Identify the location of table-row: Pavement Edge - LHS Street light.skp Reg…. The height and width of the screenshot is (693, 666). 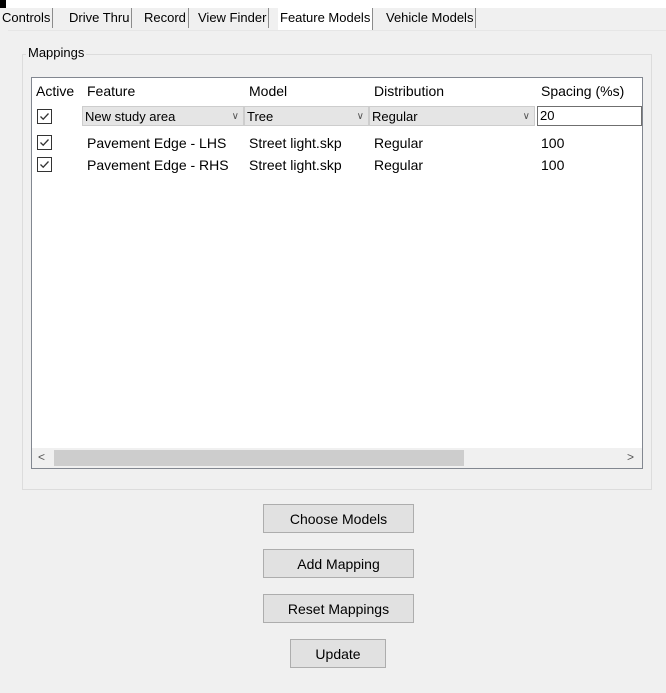
(337, 143).